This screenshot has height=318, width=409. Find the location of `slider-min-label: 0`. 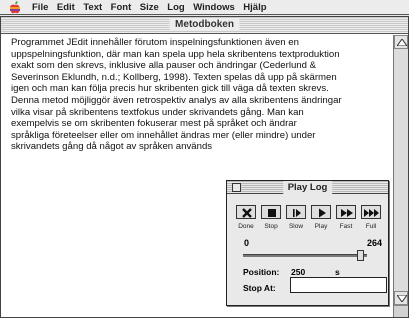

slider-min-label: 0 is located at coordinates (247, 243).